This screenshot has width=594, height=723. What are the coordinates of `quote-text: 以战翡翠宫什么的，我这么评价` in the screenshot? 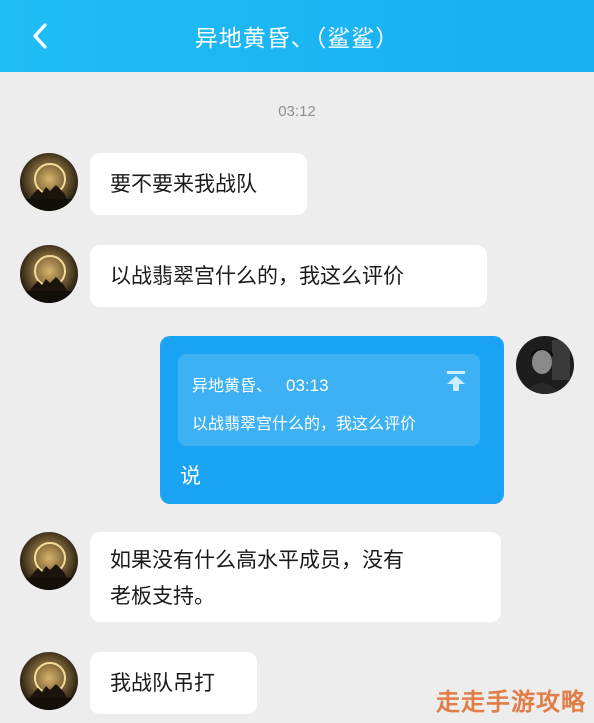 It's located at (304, 423).